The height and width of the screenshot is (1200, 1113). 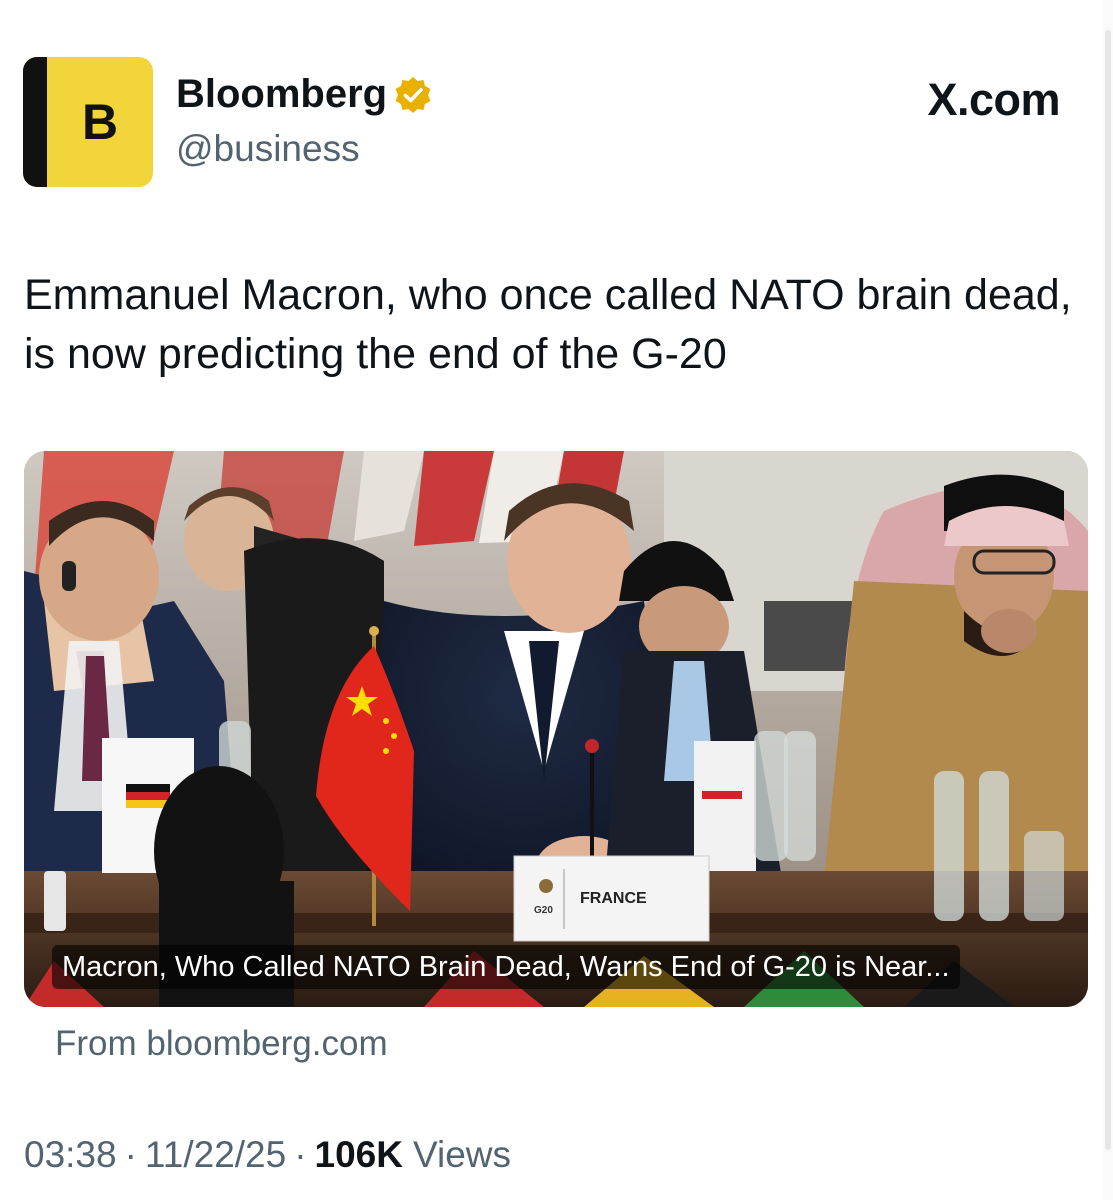 I want to click on name-row: Bloomberg, so click(x=304, y=94).